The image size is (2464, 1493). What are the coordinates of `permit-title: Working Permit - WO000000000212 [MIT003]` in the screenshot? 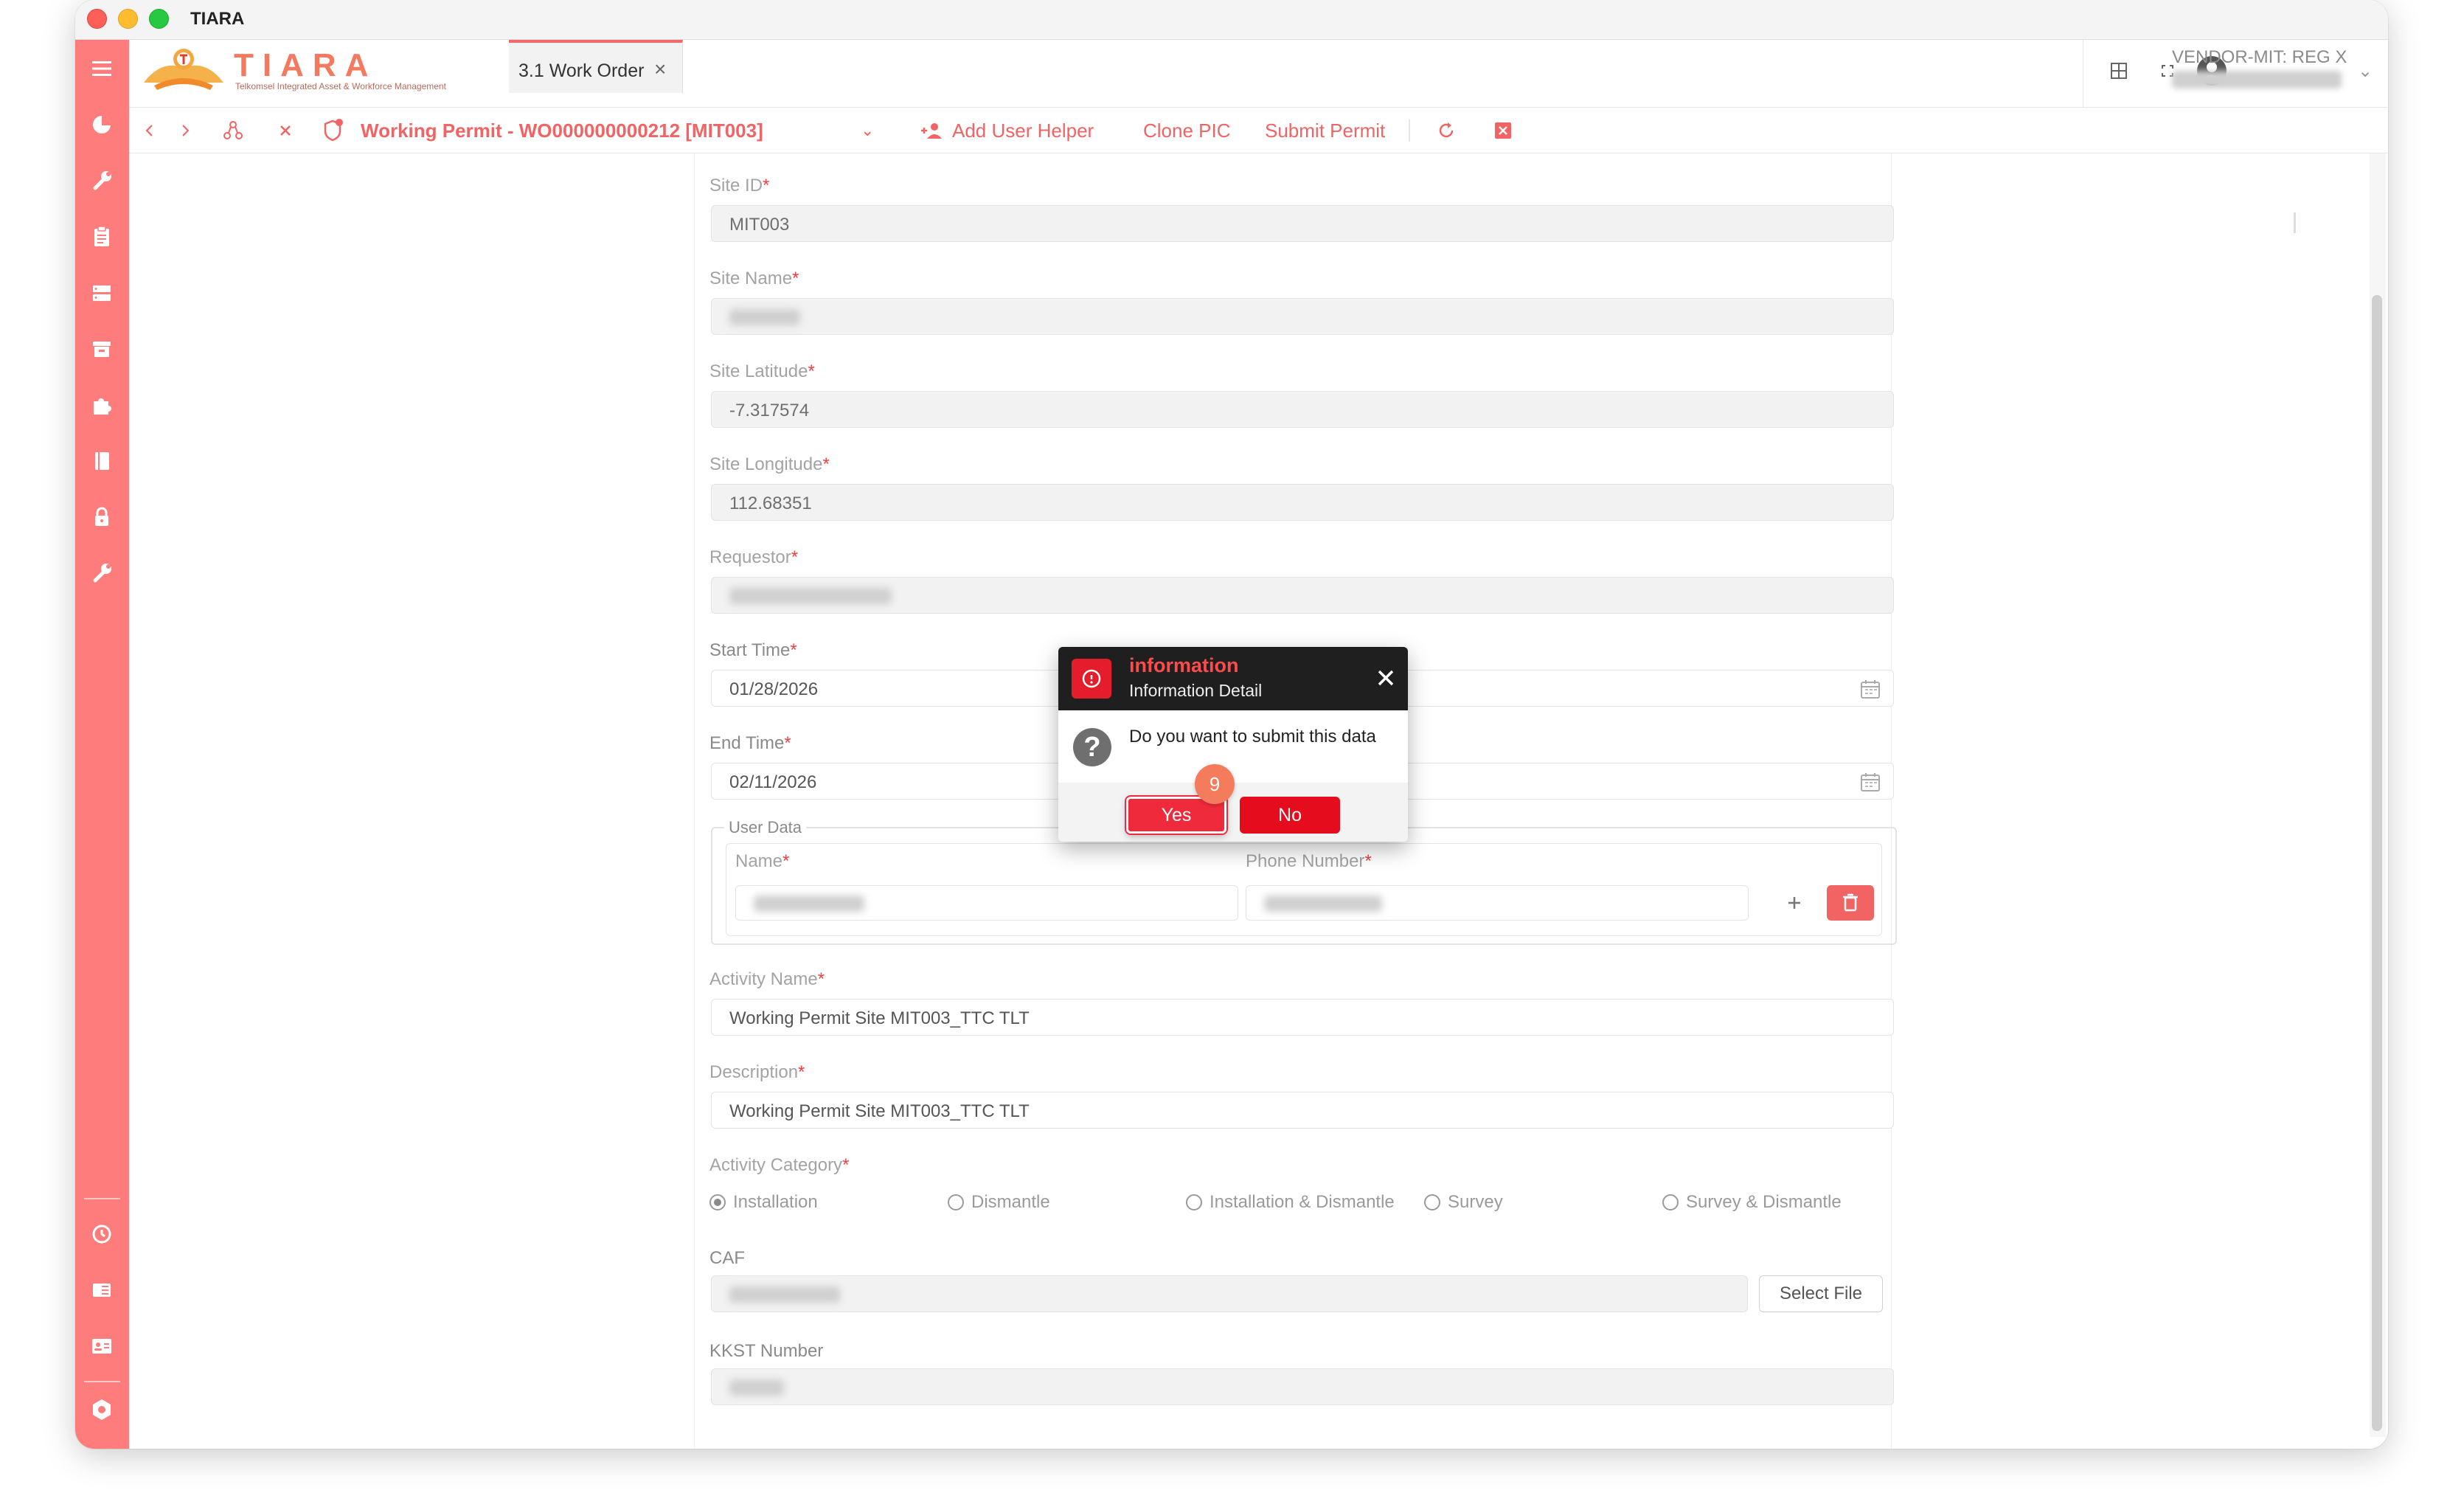 It's located at (562, 130).